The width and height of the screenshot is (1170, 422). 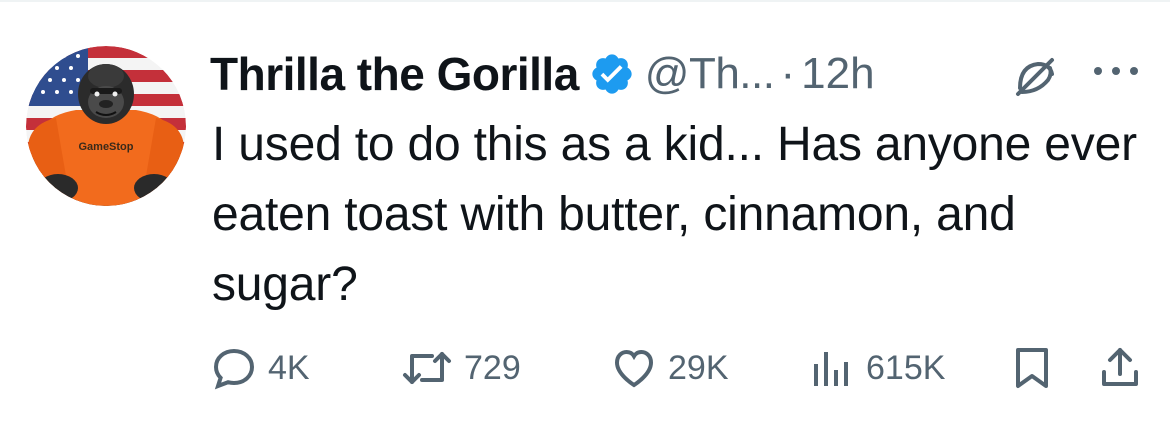 What do you see at coordinates (427, 368) in the screenshot?
I see `repost-icon` at bounding box center [427, 368].